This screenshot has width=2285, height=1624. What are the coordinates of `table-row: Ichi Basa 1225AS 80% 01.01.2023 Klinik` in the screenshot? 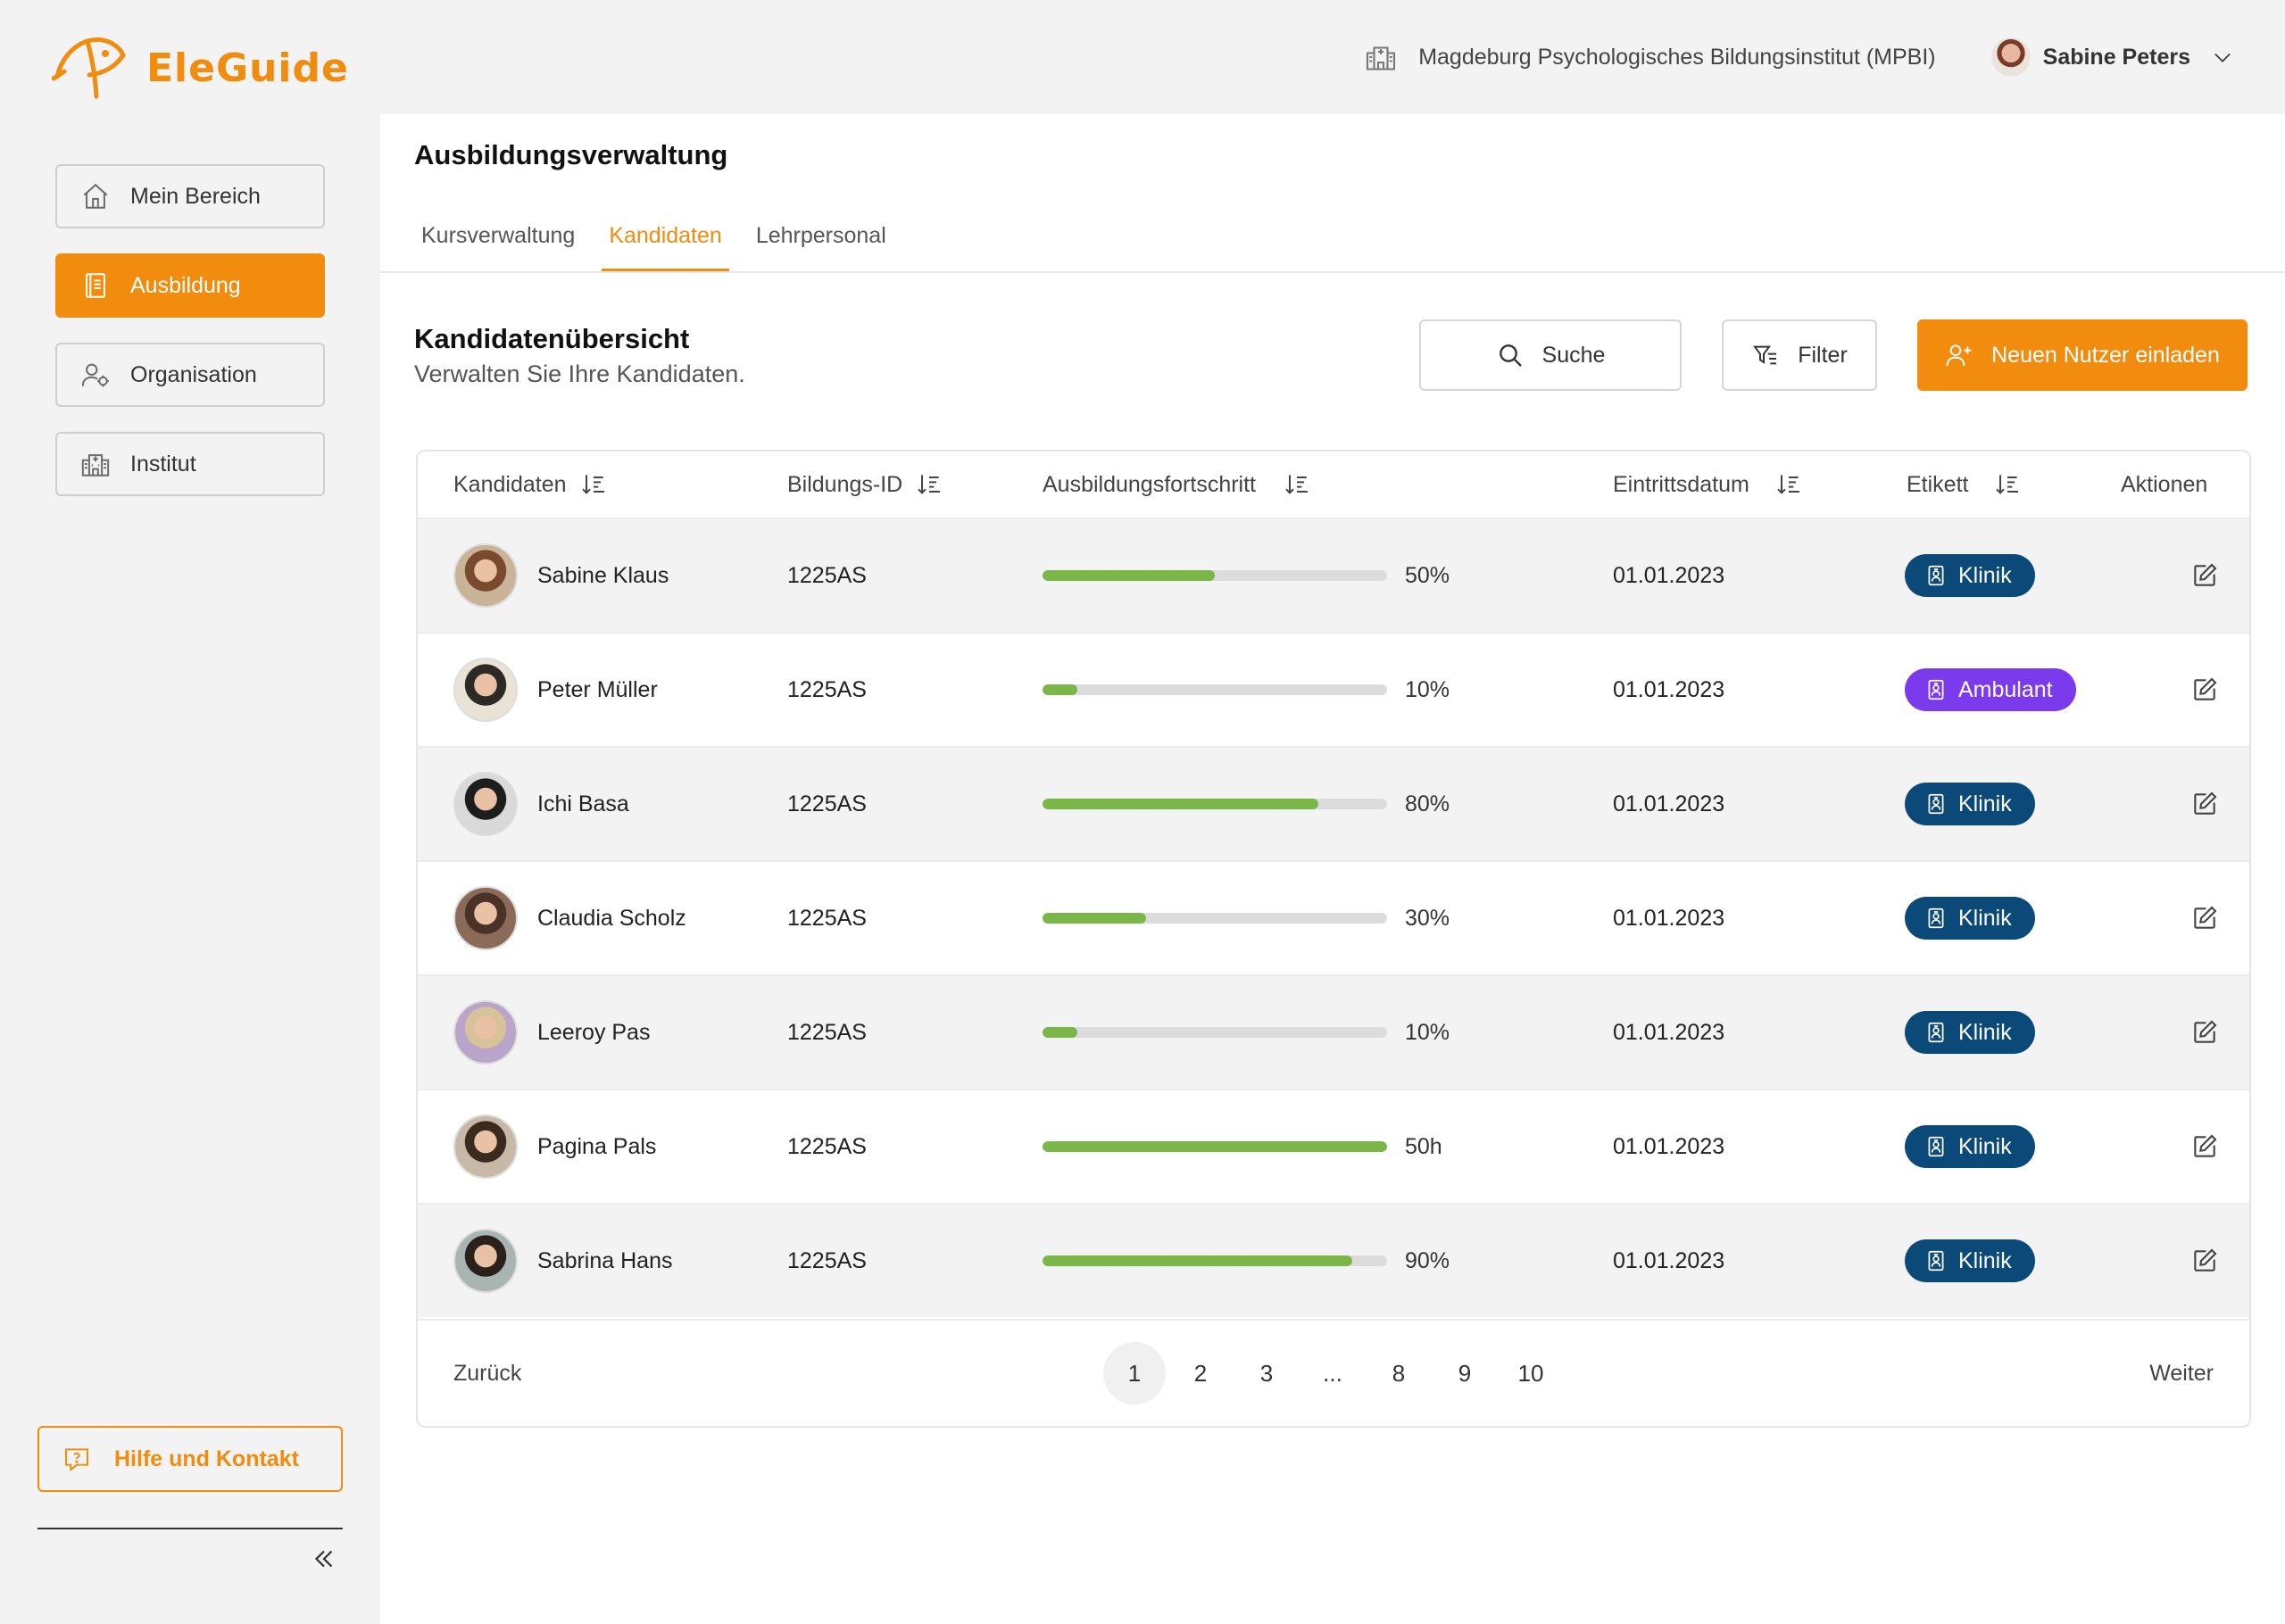 It's located at (1333, 803).